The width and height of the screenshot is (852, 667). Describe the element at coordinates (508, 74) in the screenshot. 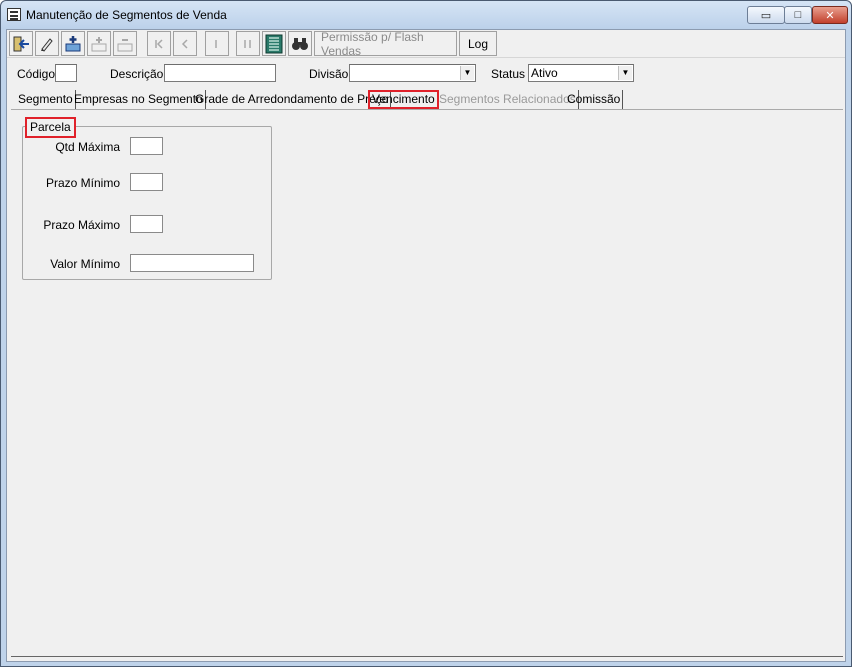

I see `status-label: Status` at that location.